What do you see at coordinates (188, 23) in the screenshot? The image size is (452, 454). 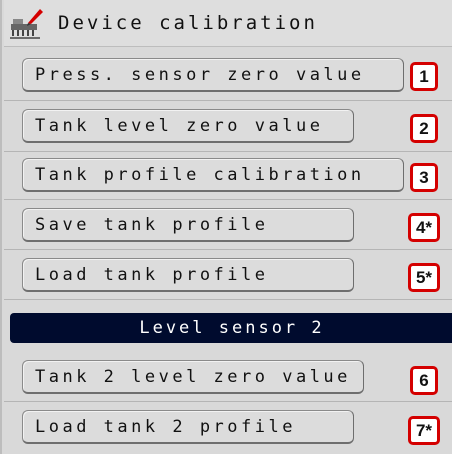 I see `page-title: Device calibration` at bounding box center [188, 23].